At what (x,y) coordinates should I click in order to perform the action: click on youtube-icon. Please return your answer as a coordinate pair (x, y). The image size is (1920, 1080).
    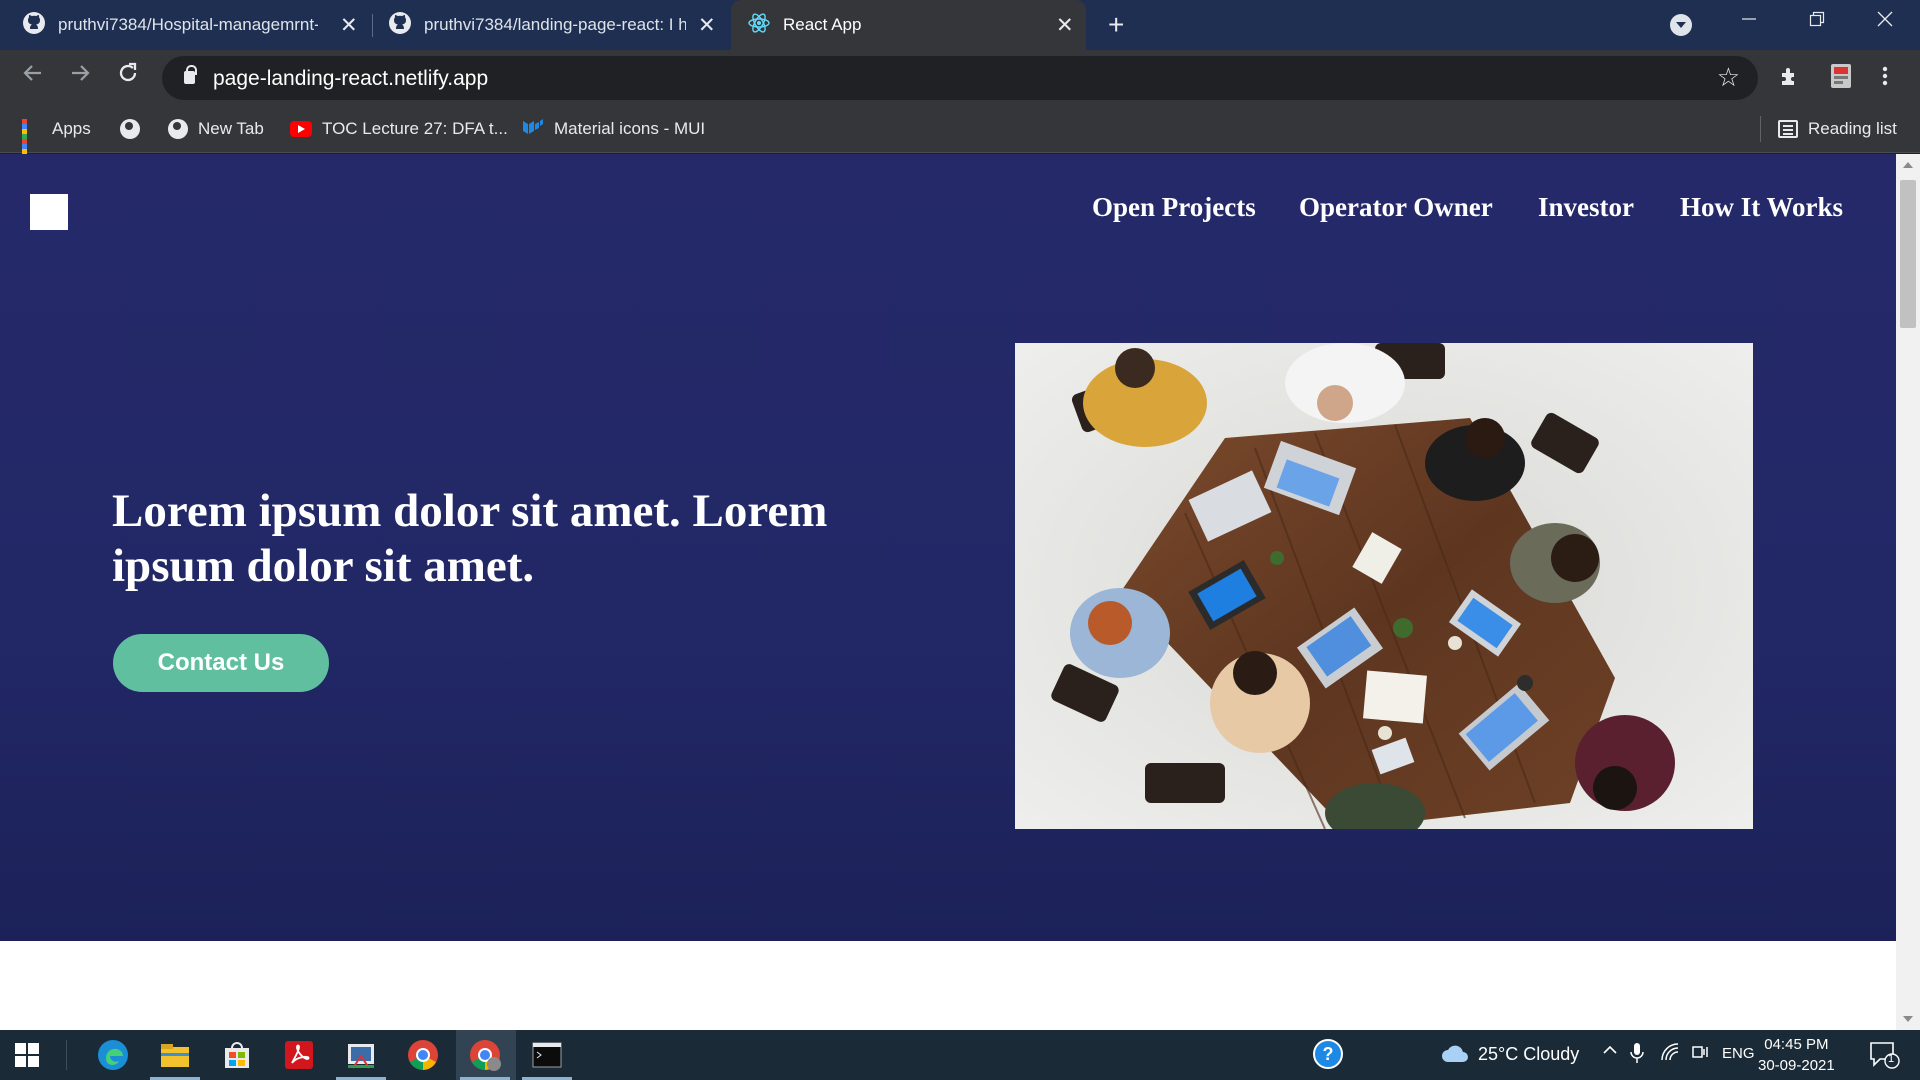
    Looking at the image, I should click on (301, 129).